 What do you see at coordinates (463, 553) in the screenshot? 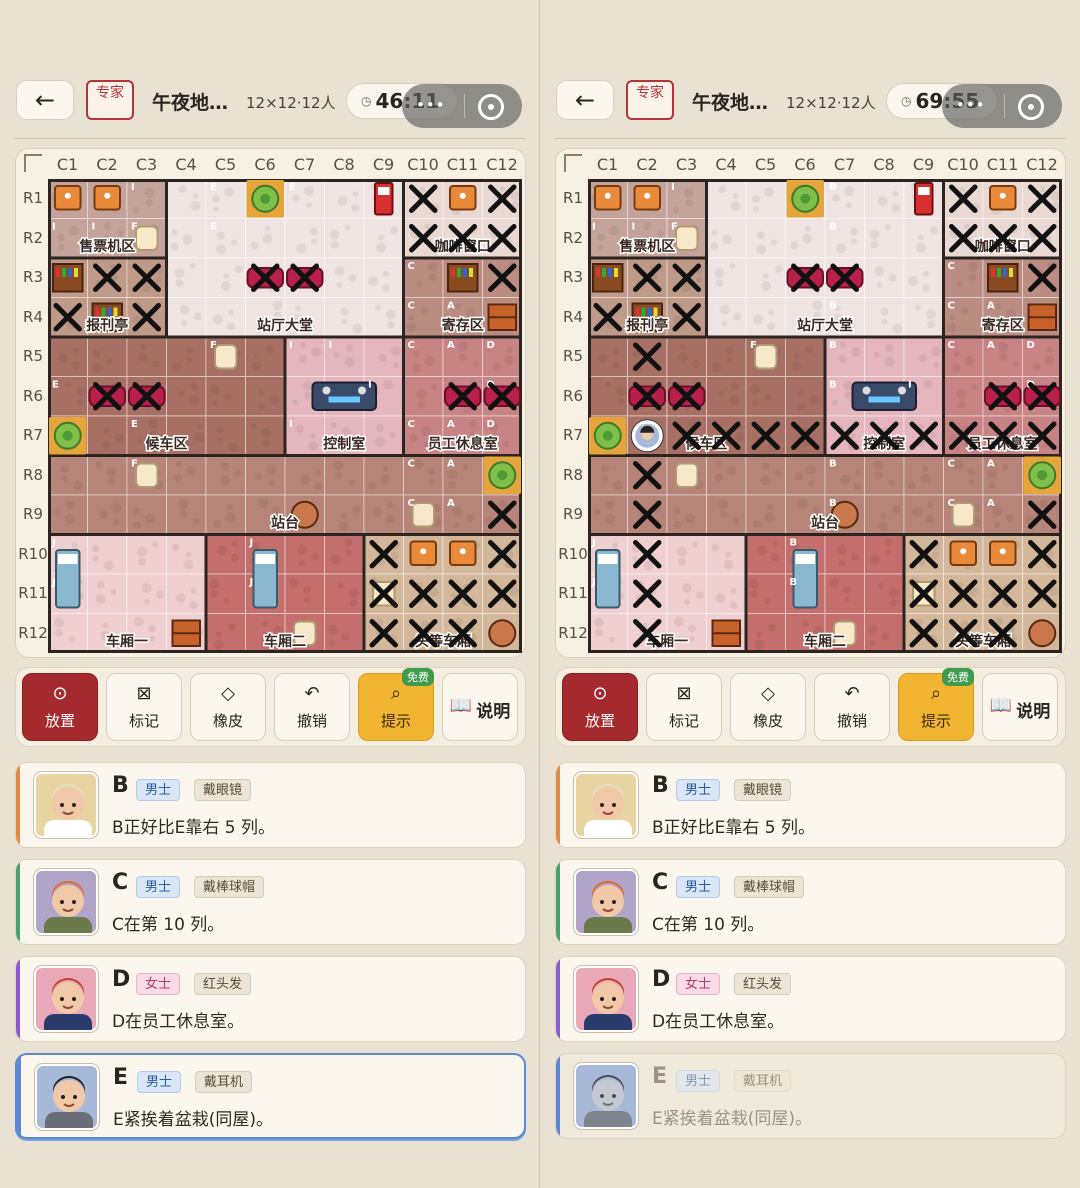
I see `table-icon` at bounding box center [463, 553].